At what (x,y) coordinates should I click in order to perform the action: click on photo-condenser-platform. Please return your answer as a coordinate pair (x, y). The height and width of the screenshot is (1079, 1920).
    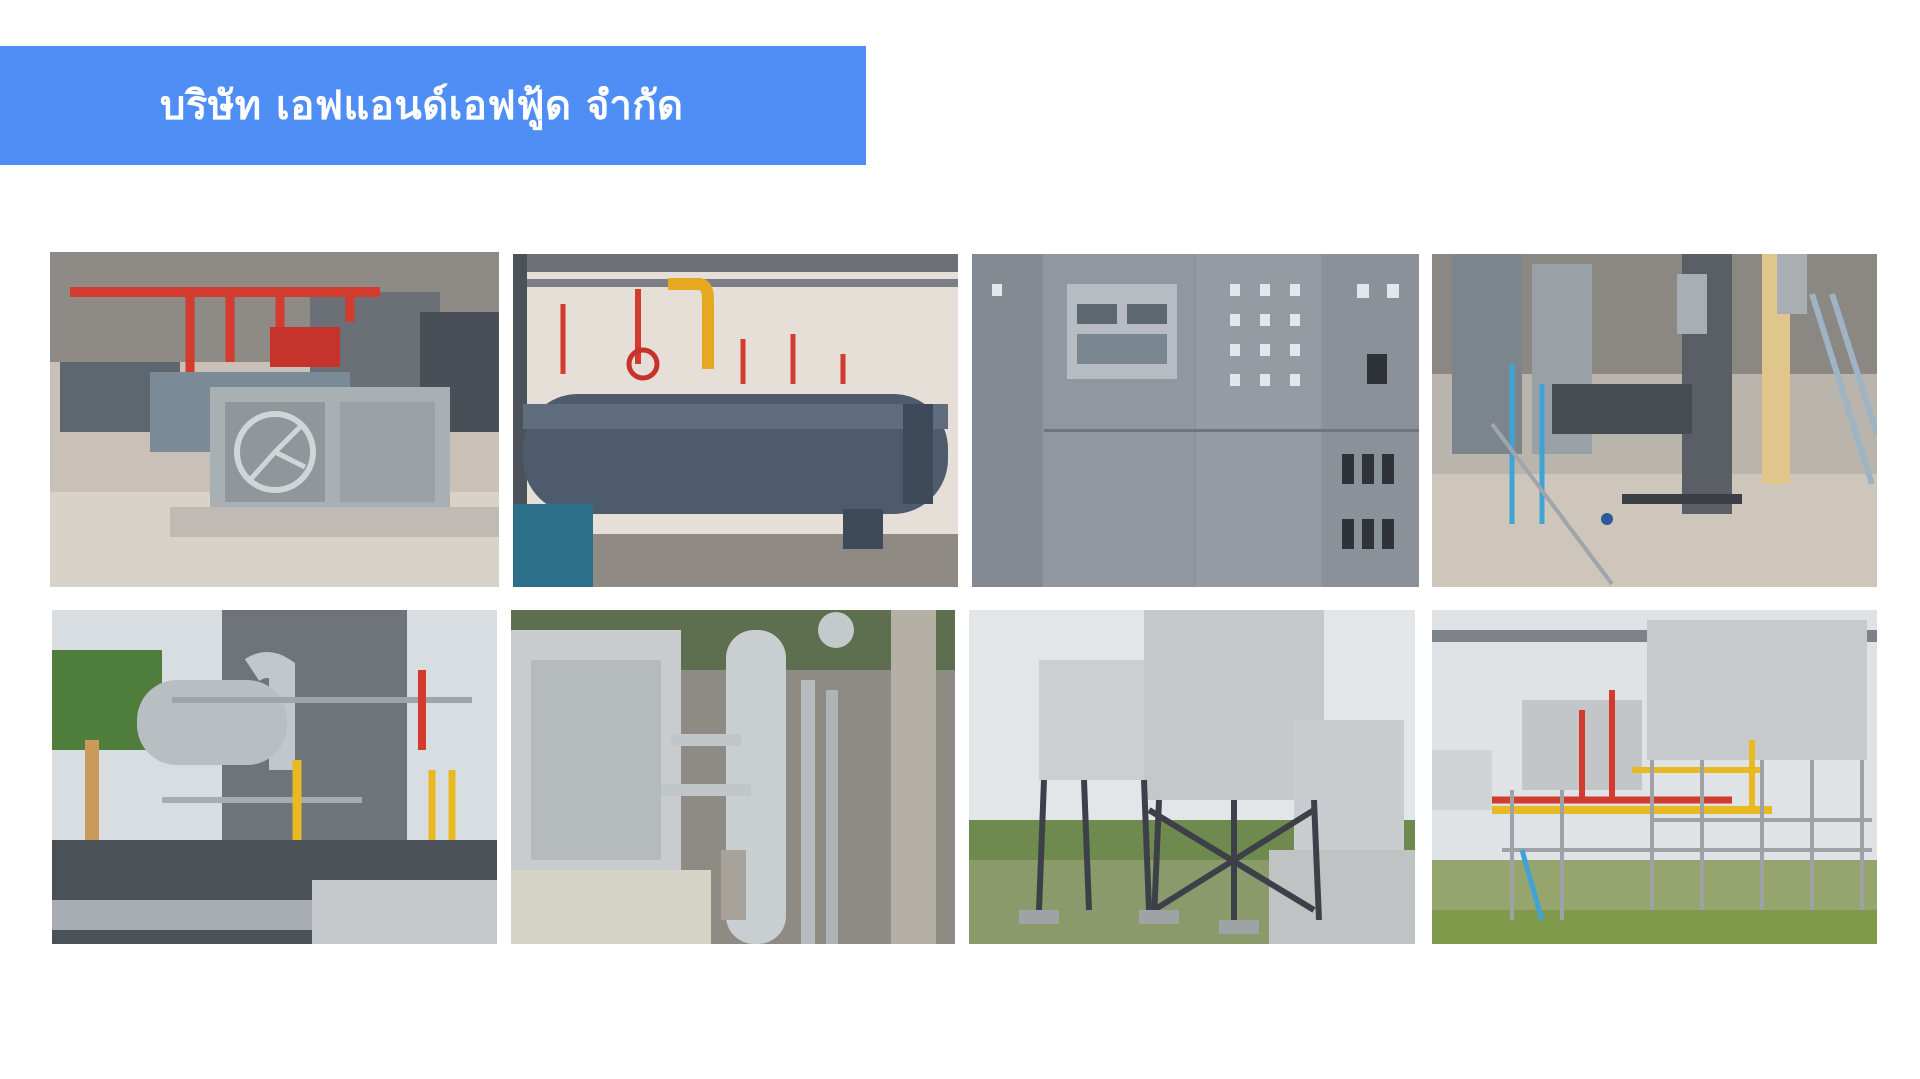
    Looking at the image, I should click on (1654, 777).